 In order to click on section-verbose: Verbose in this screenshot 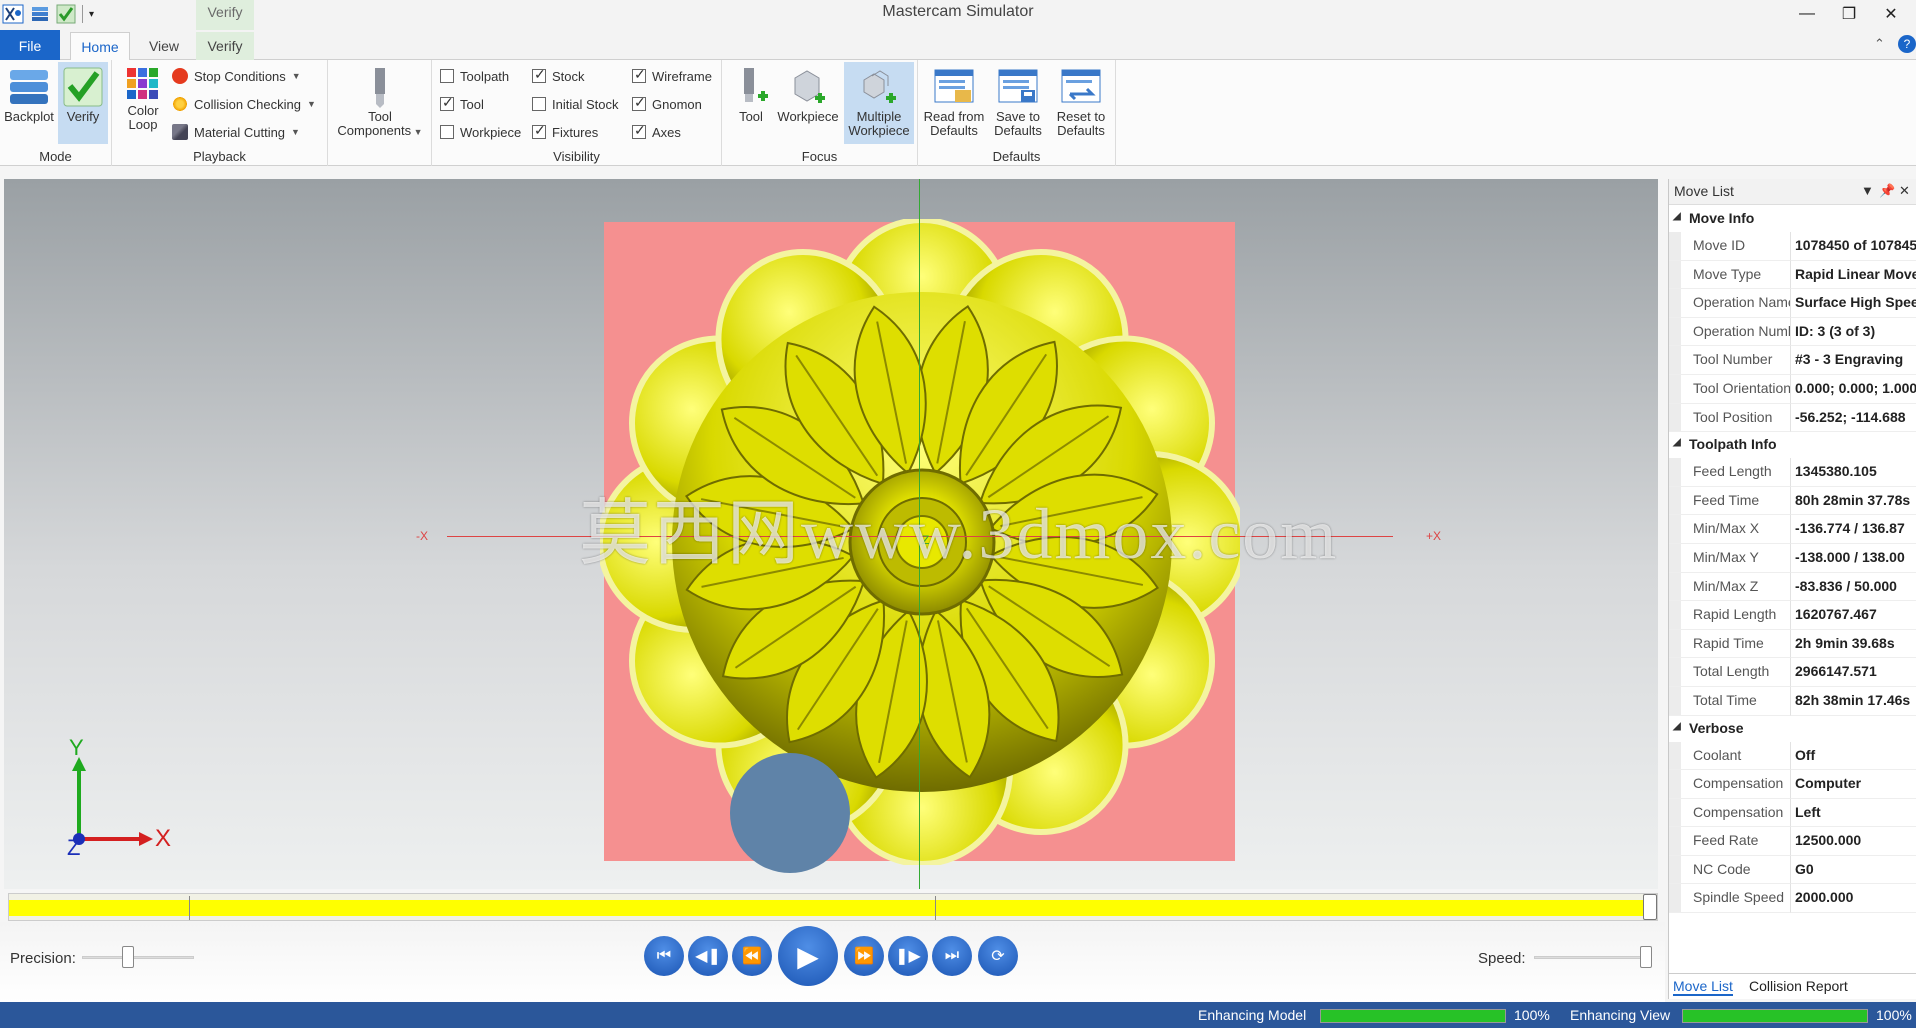, I will do `click(1792, 728)`.